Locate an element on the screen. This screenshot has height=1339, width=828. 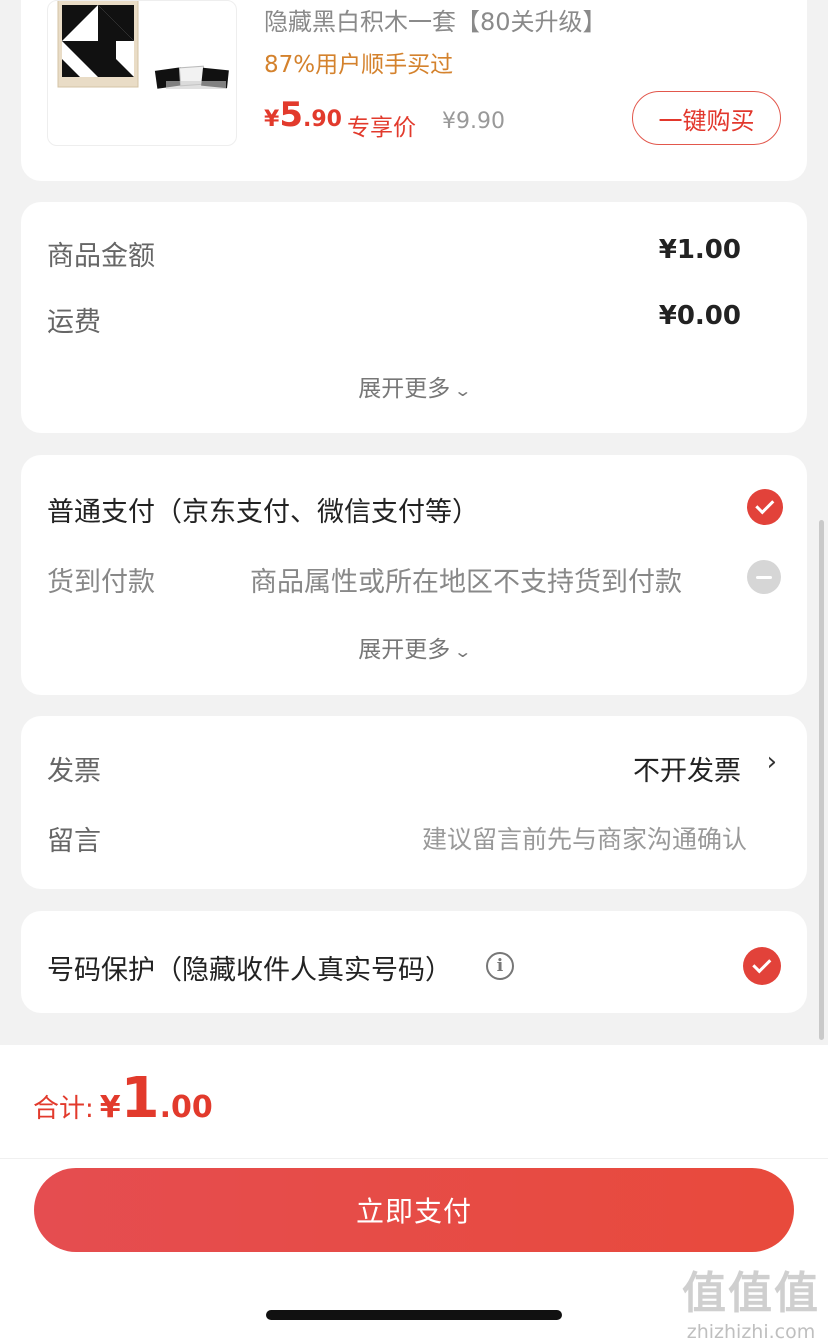
one-click-buy-button: 一键购买 is located at coordinates (706, 118).